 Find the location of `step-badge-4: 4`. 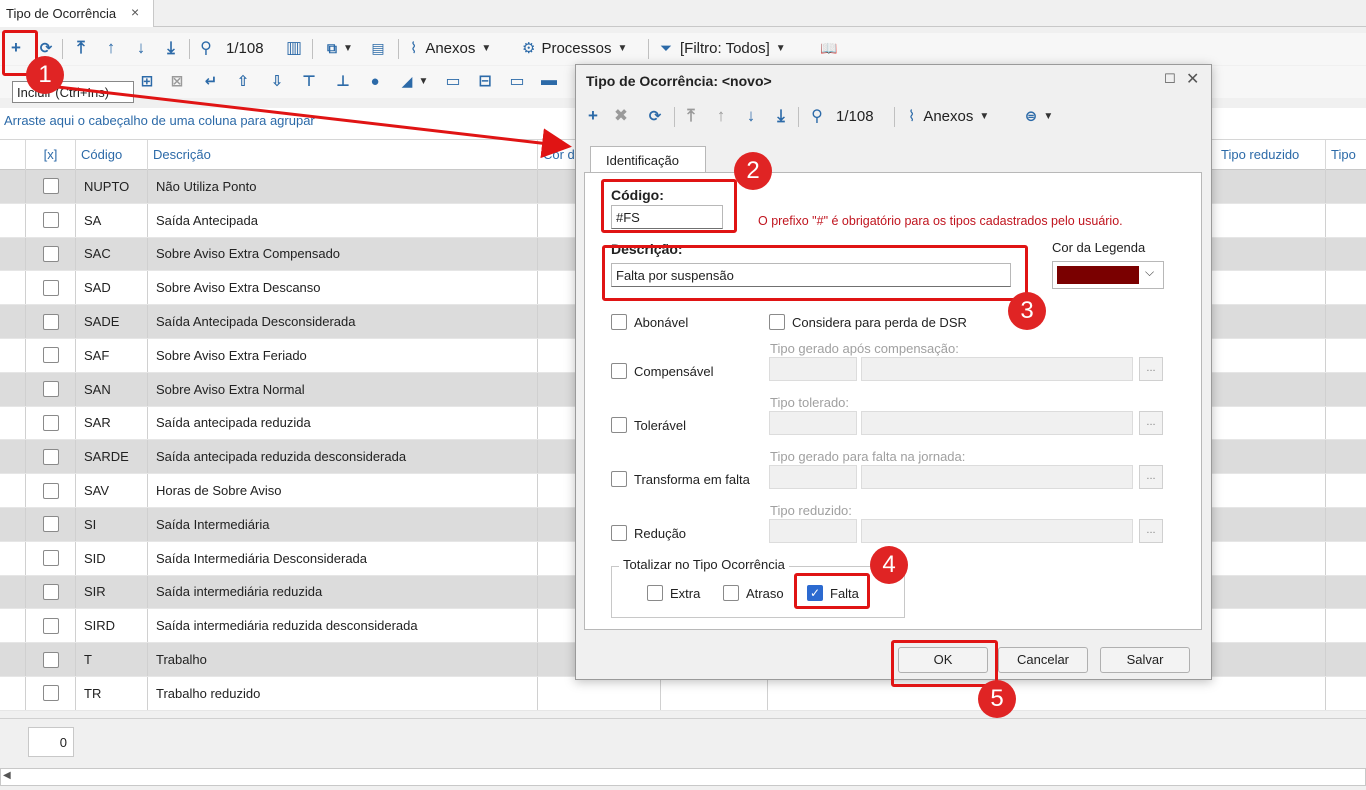

step-badge-4: 4 is located at coordinates (889, 565).